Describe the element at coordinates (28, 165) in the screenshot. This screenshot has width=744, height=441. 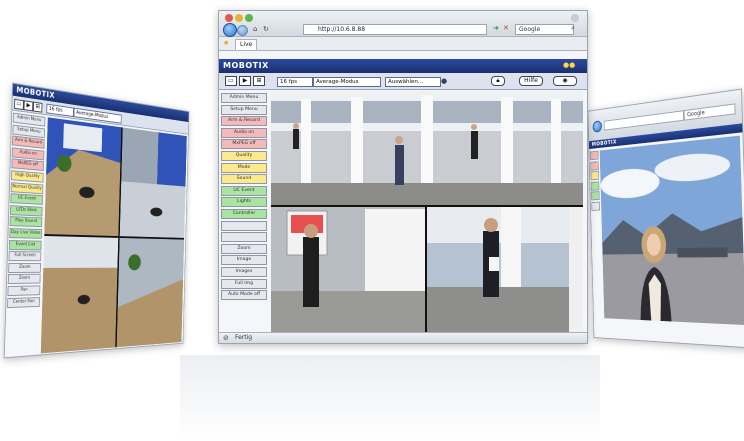
I see `left-menu-item: MxPEG off` at that location.